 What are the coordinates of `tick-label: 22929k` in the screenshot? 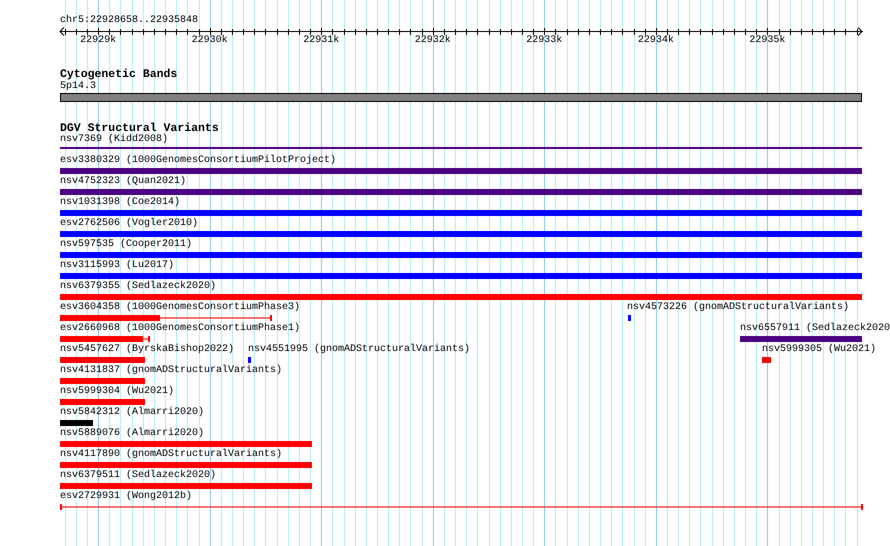 It's located at (98, 41).